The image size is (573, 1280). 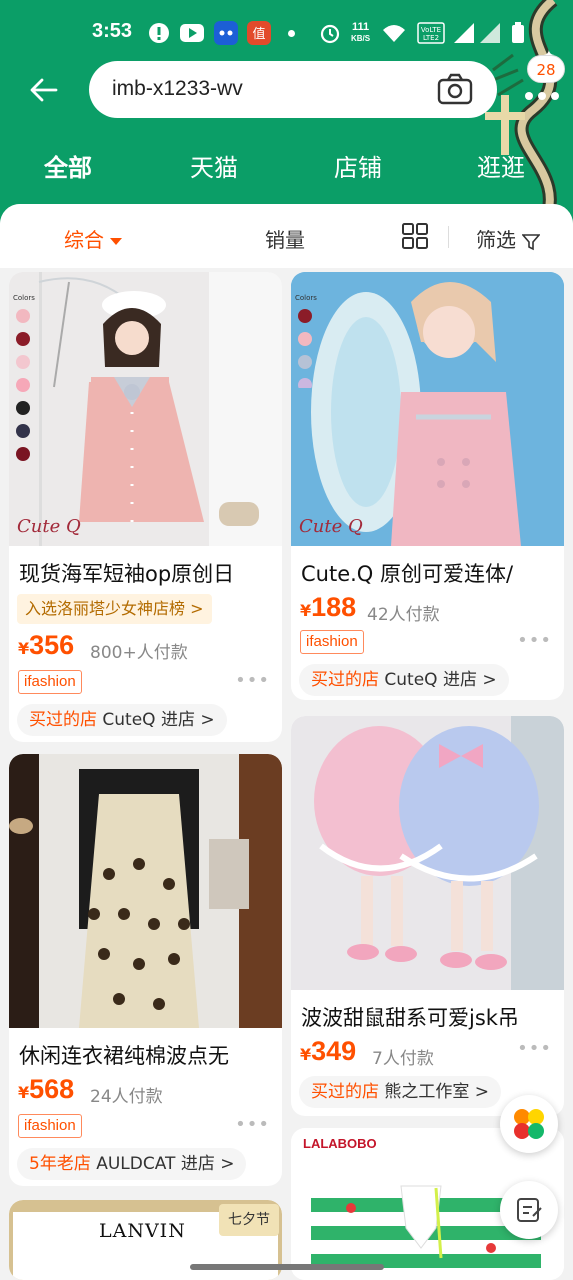 What do you see at coordinates (501, 165) in the screenshot?
I see `tab-browse: 逛逛` at bounding box center [501, 165].